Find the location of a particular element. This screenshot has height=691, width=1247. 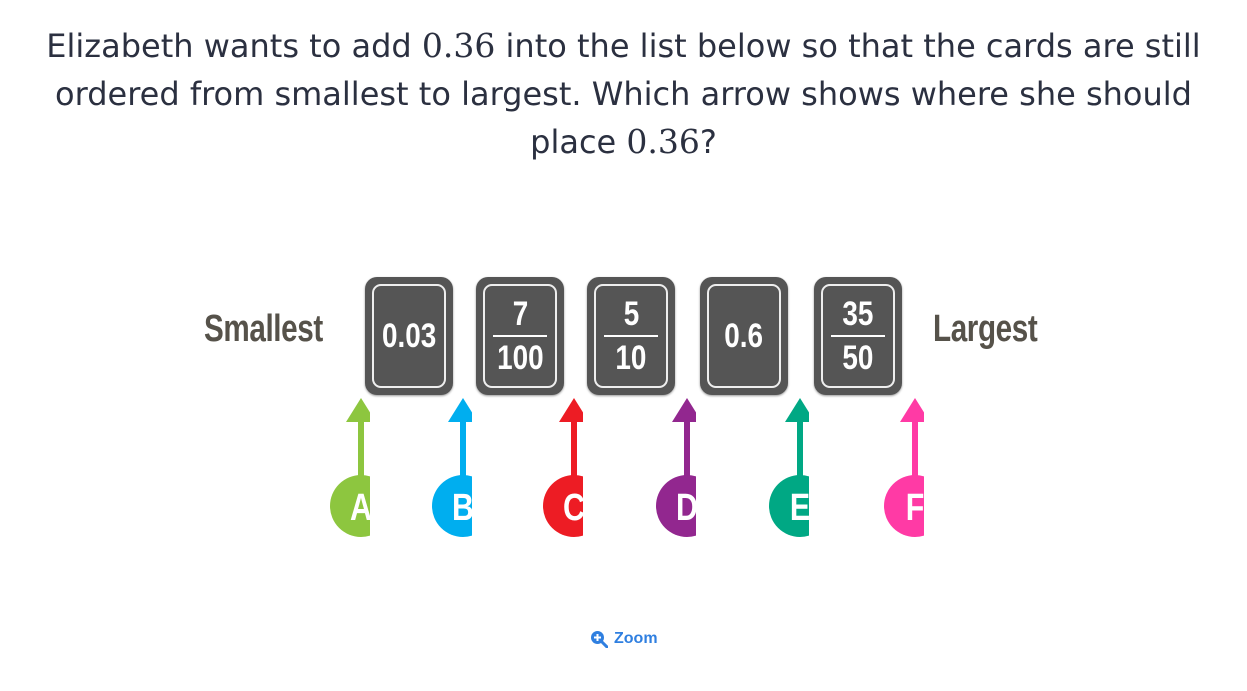

zoom-label: Zoom is located at coordinates (636, 638).